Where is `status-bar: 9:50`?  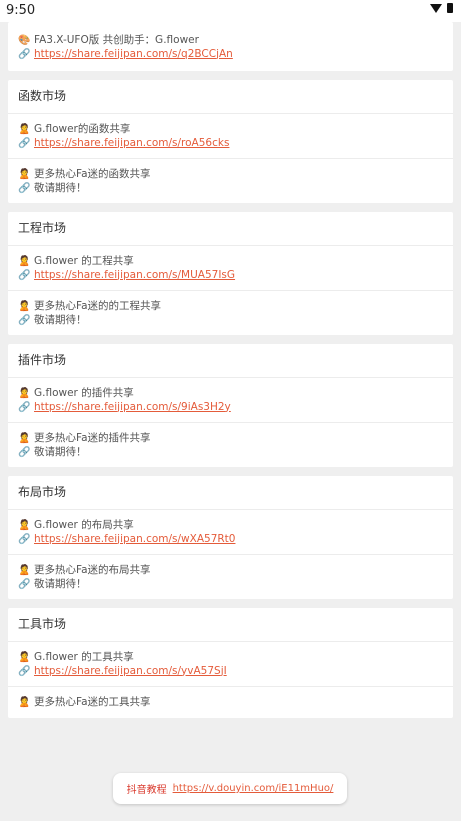 status-bar: 9:50 is located at coordinates (230, 11).